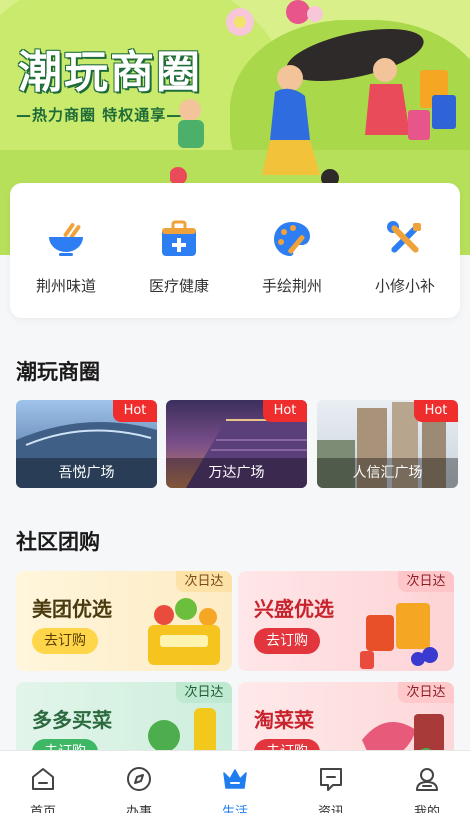 This screenshot has width=470, height=813. What do you see at coordinates (404, 237) in the screenshot?
I see `tools-icon` at bounding box center [404, 237].